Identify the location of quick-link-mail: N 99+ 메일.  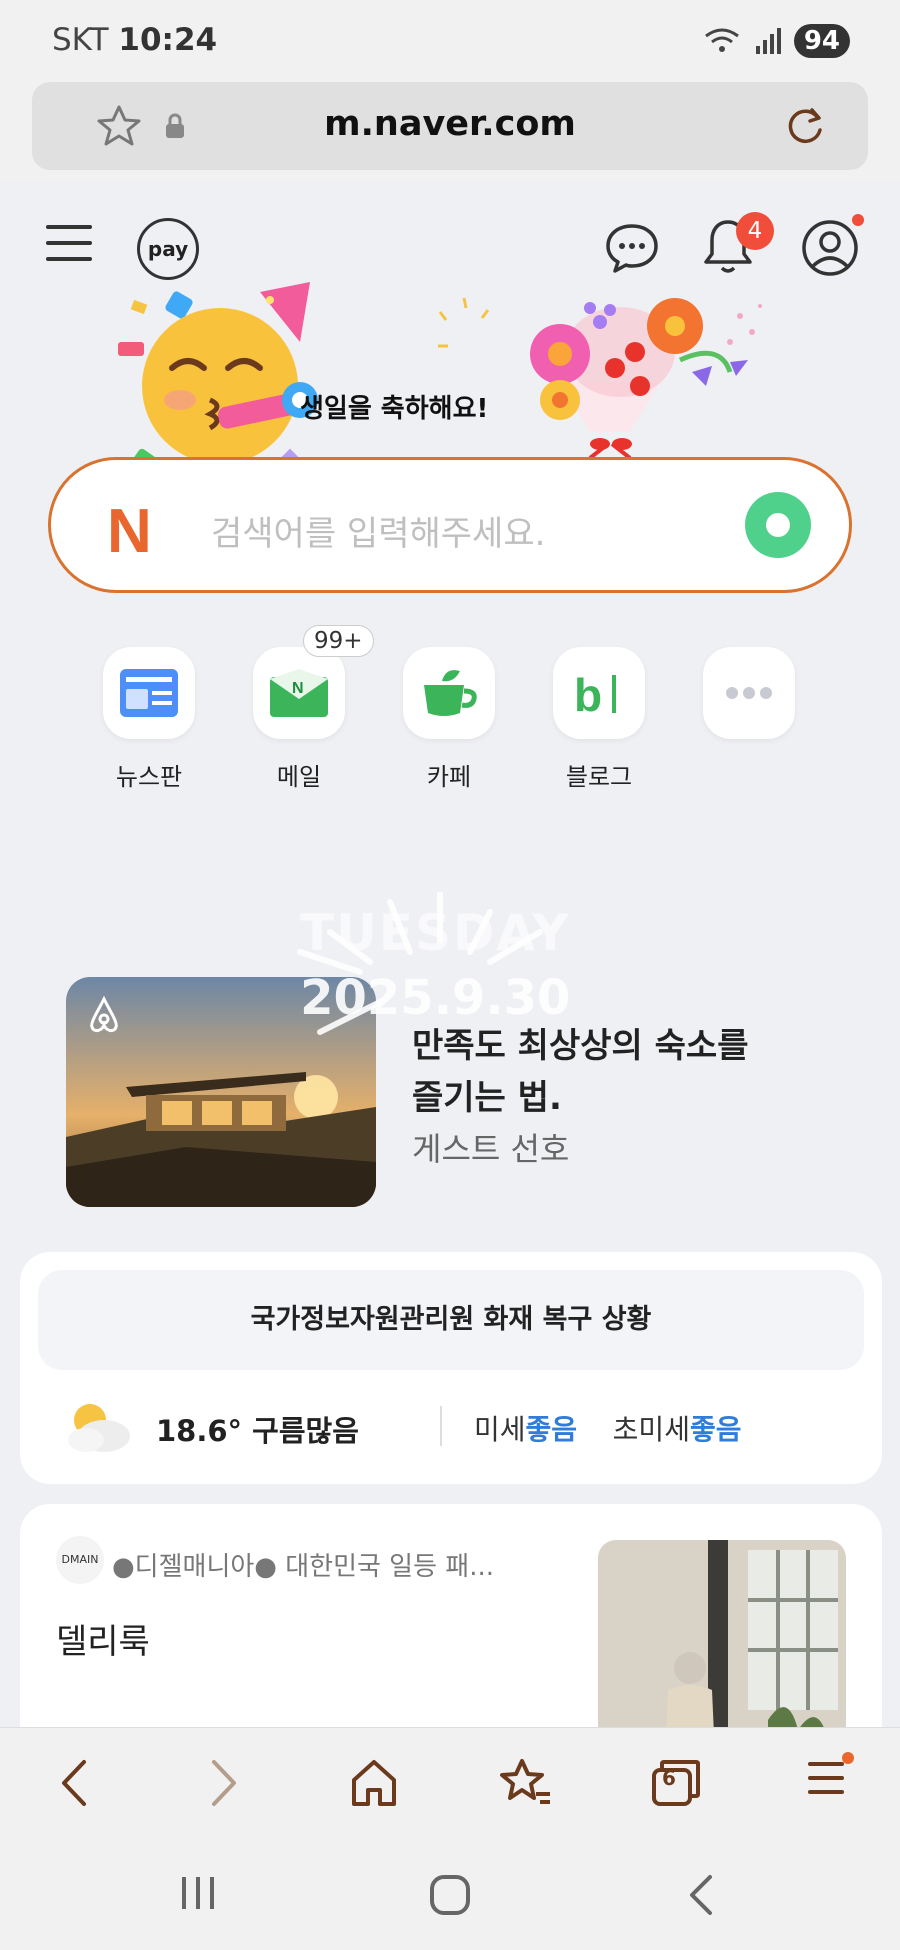
(299, 708).